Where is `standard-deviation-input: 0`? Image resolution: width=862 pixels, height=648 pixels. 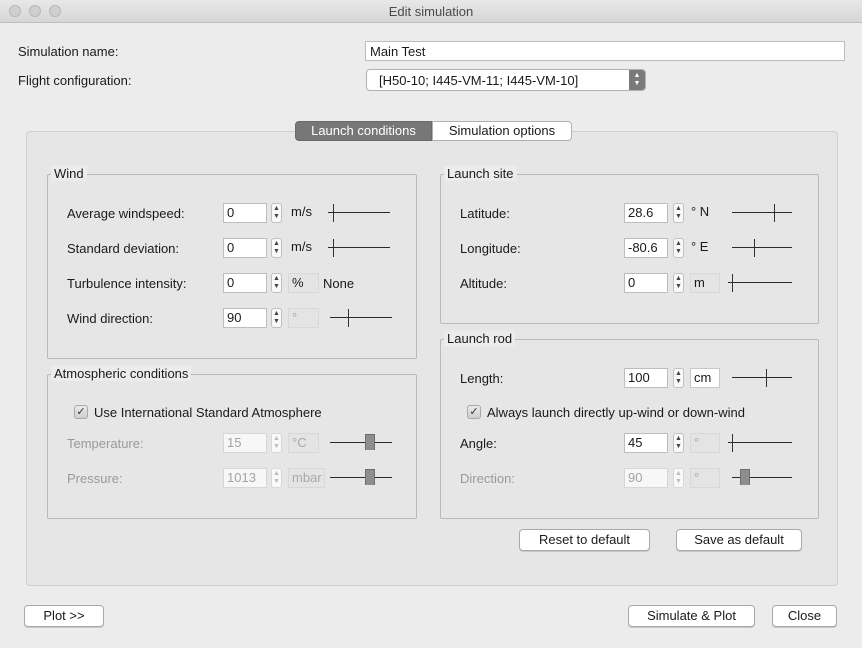 standard-deviation-input: 0 is located at coordinates (245, 248).